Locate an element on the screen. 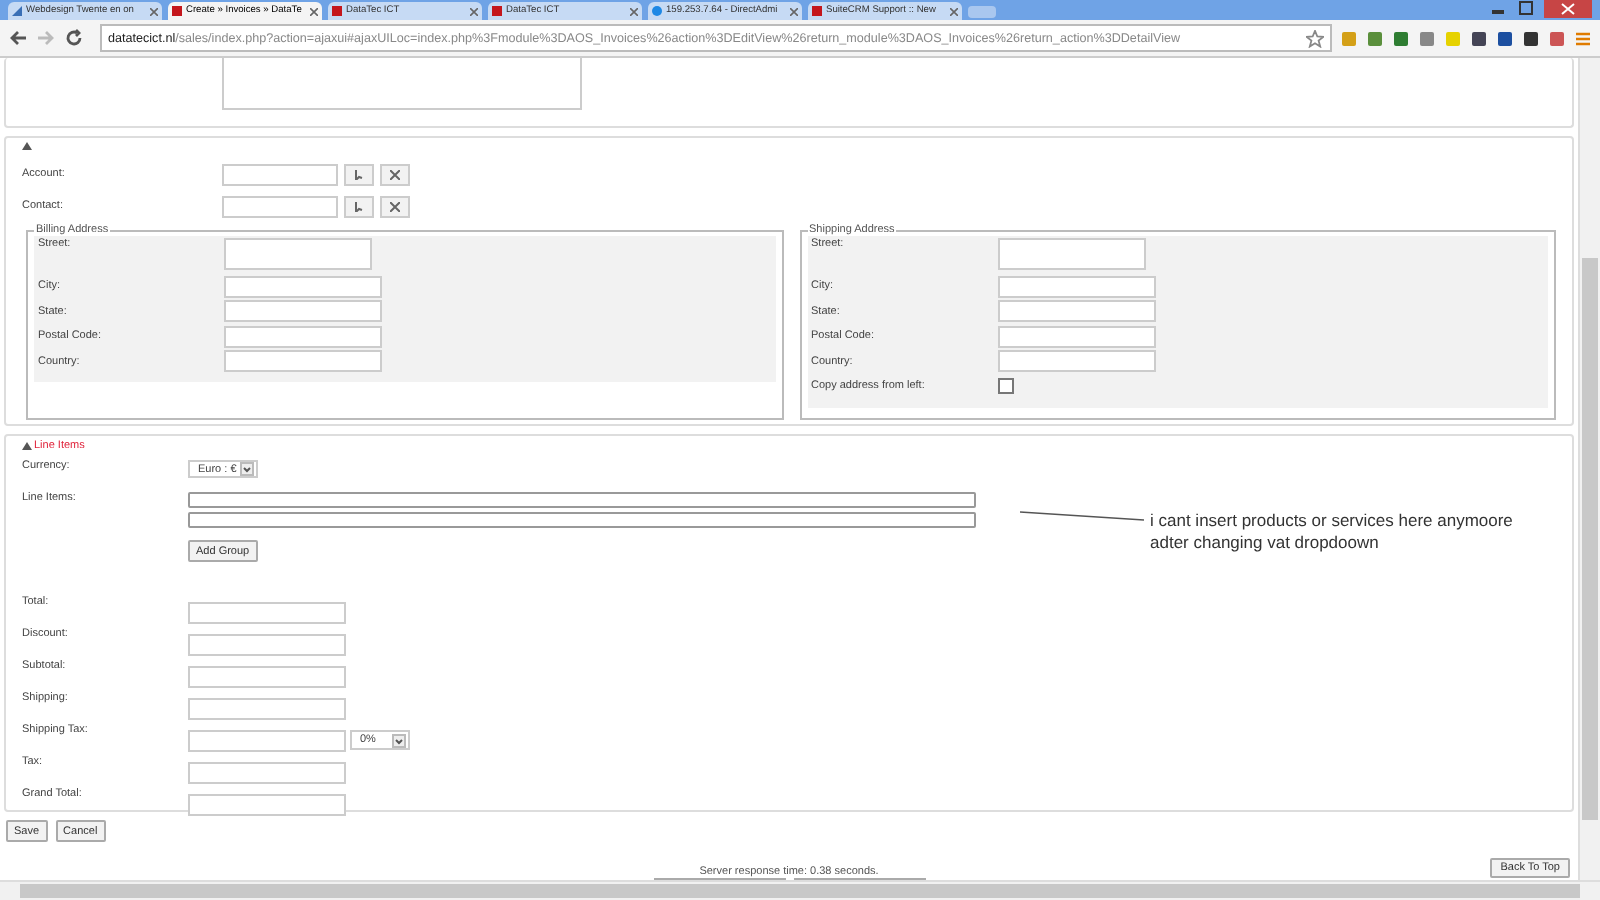  globe-icon is located at coordinates (657, 11).